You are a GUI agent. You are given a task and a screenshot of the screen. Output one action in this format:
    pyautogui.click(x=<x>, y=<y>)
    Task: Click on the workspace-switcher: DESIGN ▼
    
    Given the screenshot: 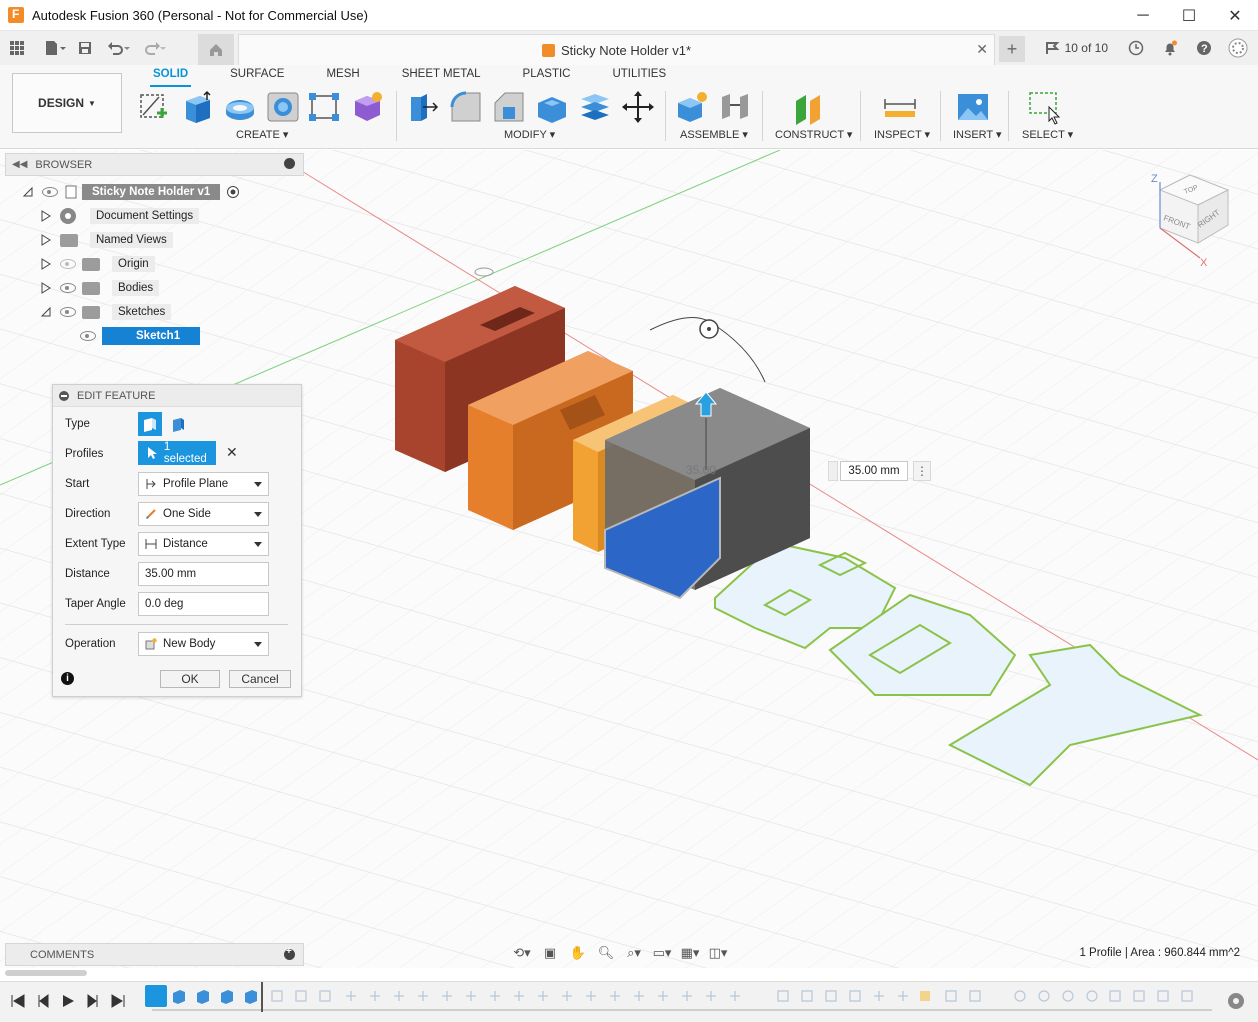 What is the action you would take?
    pyautogui.click(x=67, y=103)
    